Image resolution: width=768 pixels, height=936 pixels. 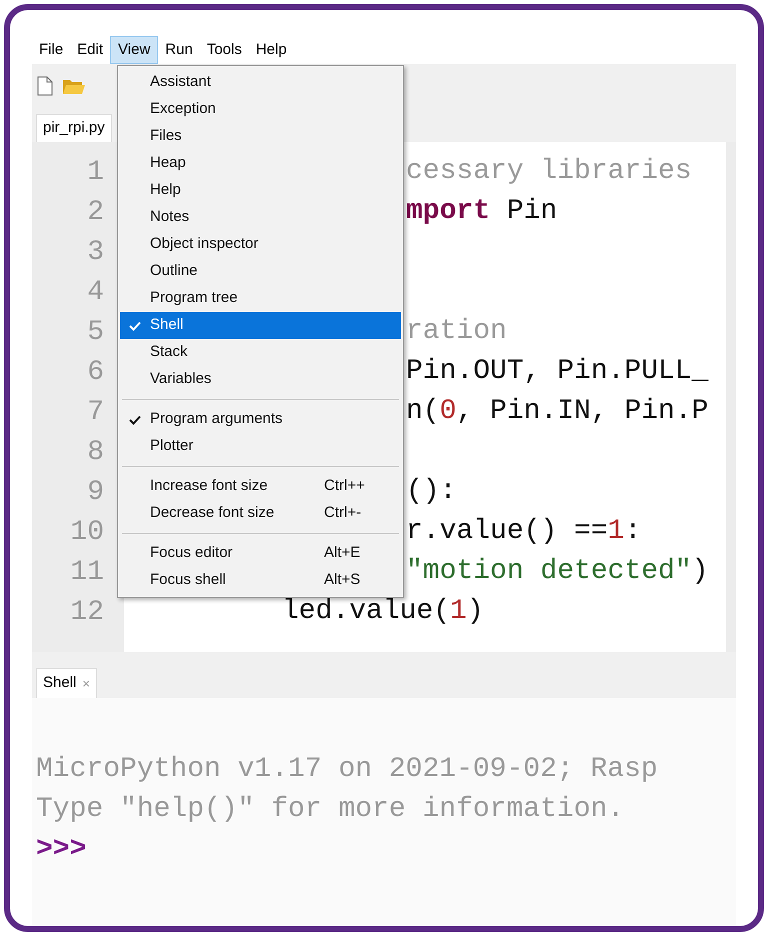 What do you see at coordinates (260, 109) in the screenshot?
I see `menu-item: Exception` at bounding box center [260, 109].